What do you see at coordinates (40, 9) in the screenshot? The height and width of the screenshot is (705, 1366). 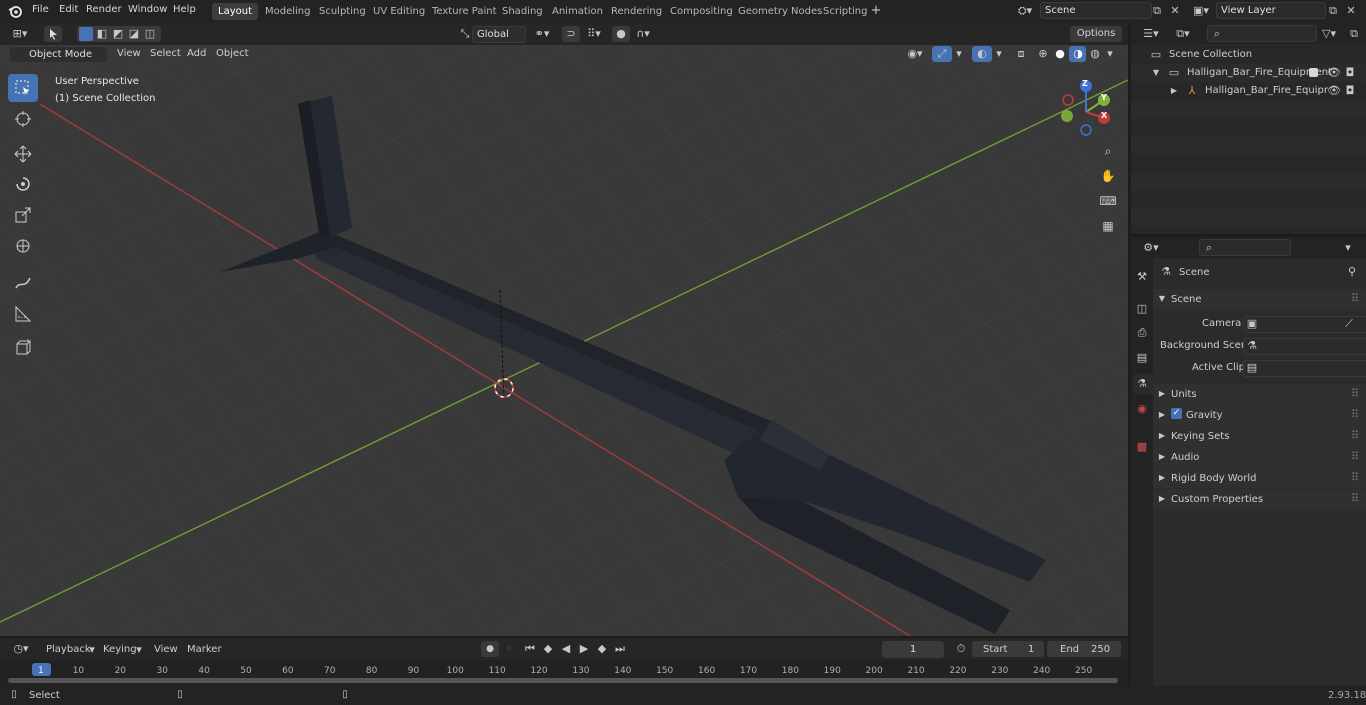 I see `menu-file: File` at bounding box center [40, 9].